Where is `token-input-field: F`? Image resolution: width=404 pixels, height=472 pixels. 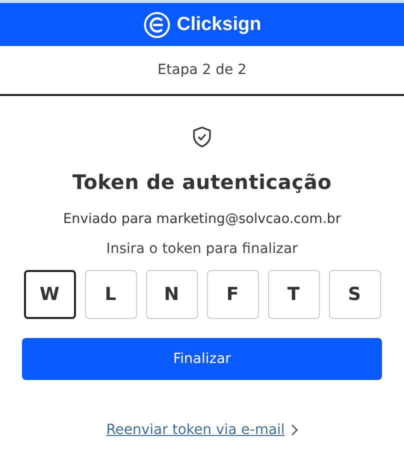
token-input-field: F is located at coordinates (232, 294).